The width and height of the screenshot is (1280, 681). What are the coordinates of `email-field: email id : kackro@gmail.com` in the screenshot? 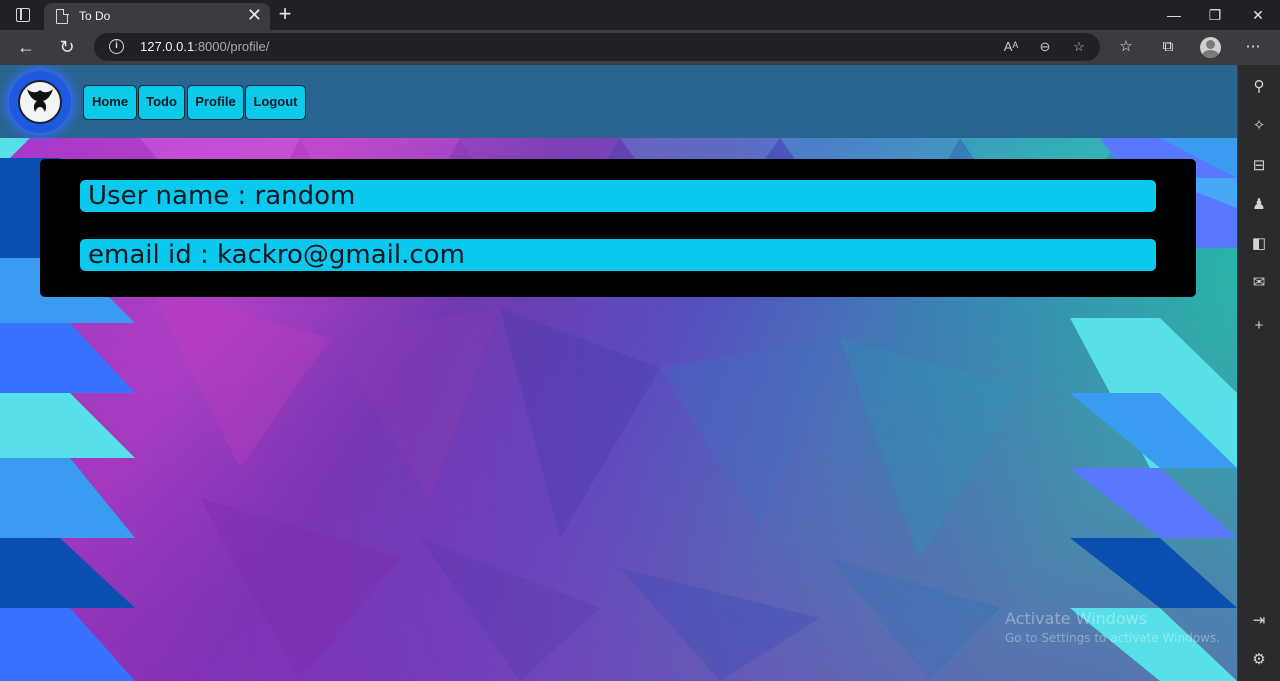 It's located at (618, 255).